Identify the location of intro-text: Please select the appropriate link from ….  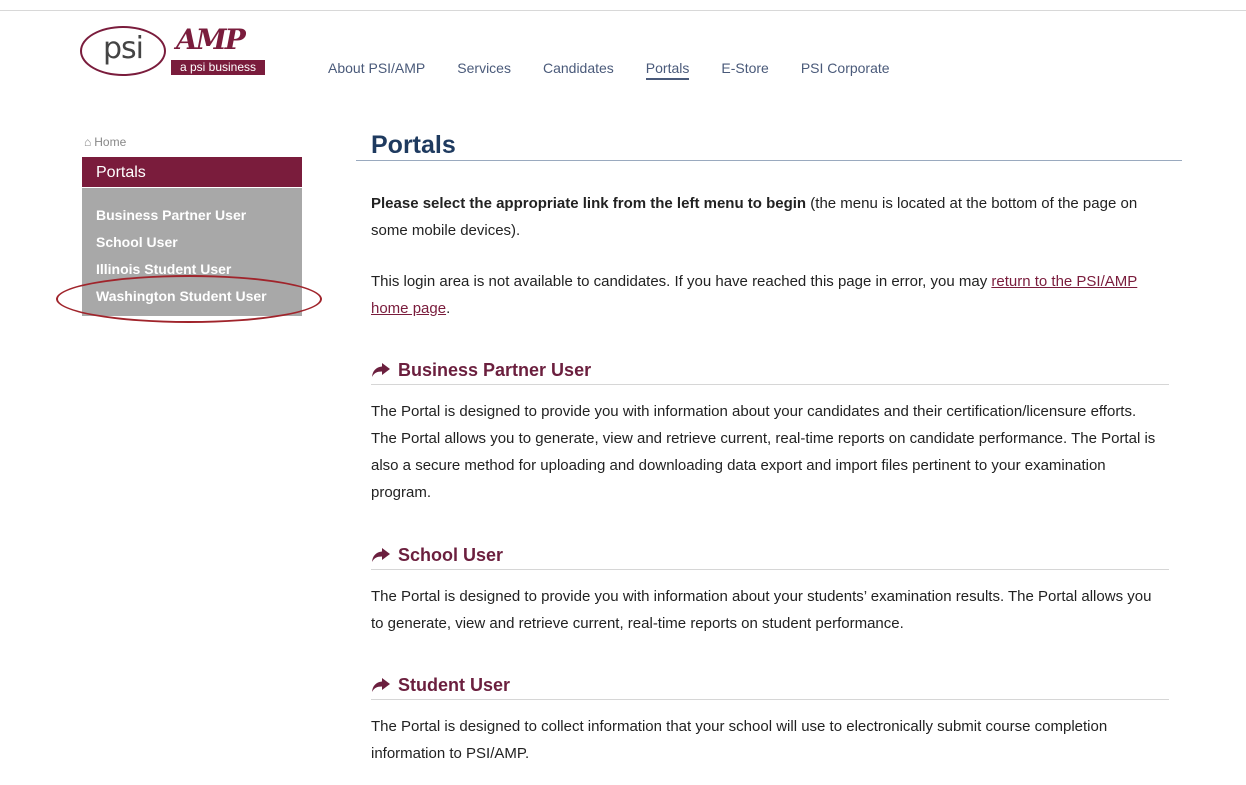
(766, 217).